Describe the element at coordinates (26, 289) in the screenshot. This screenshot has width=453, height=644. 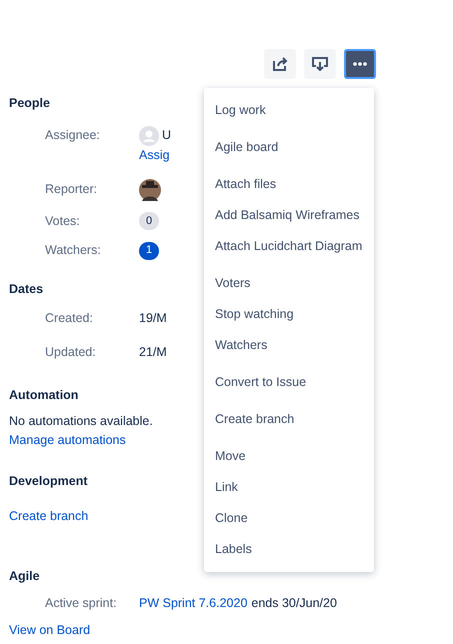
I see `section-heading: Dates` at that location.